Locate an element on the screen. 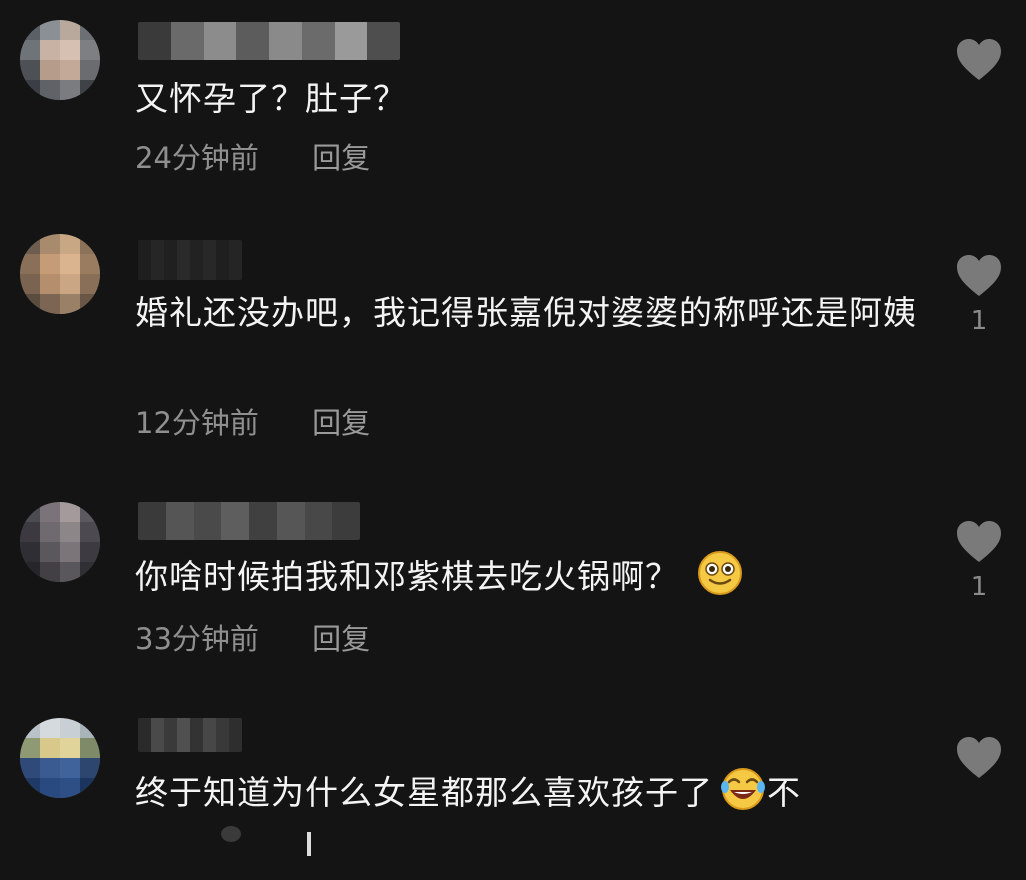 This screenshot has height=880, width=1026. comment-meta: 12分钟前 回复 is located at coordinates (252, 421).